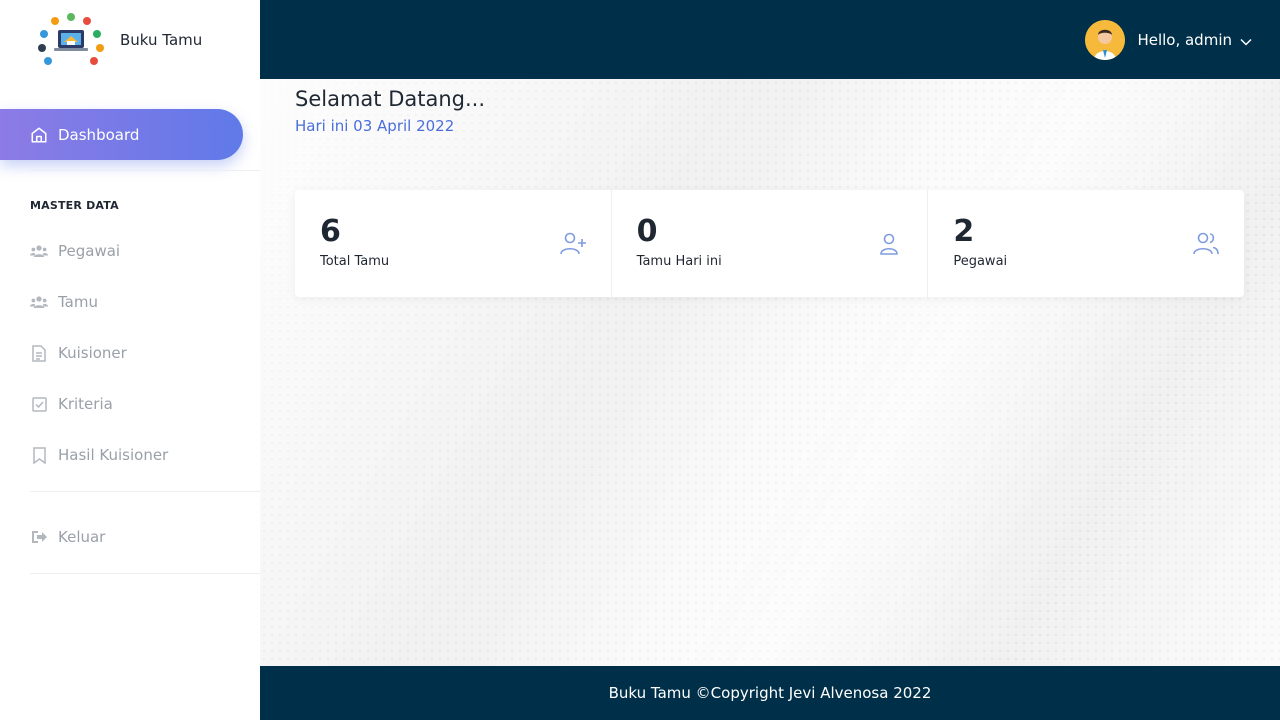  What do you see at coordinates (82, 537) in the screenshot?
I see `sidebar-item-label: Keluar` at bounding box center [82, 537].